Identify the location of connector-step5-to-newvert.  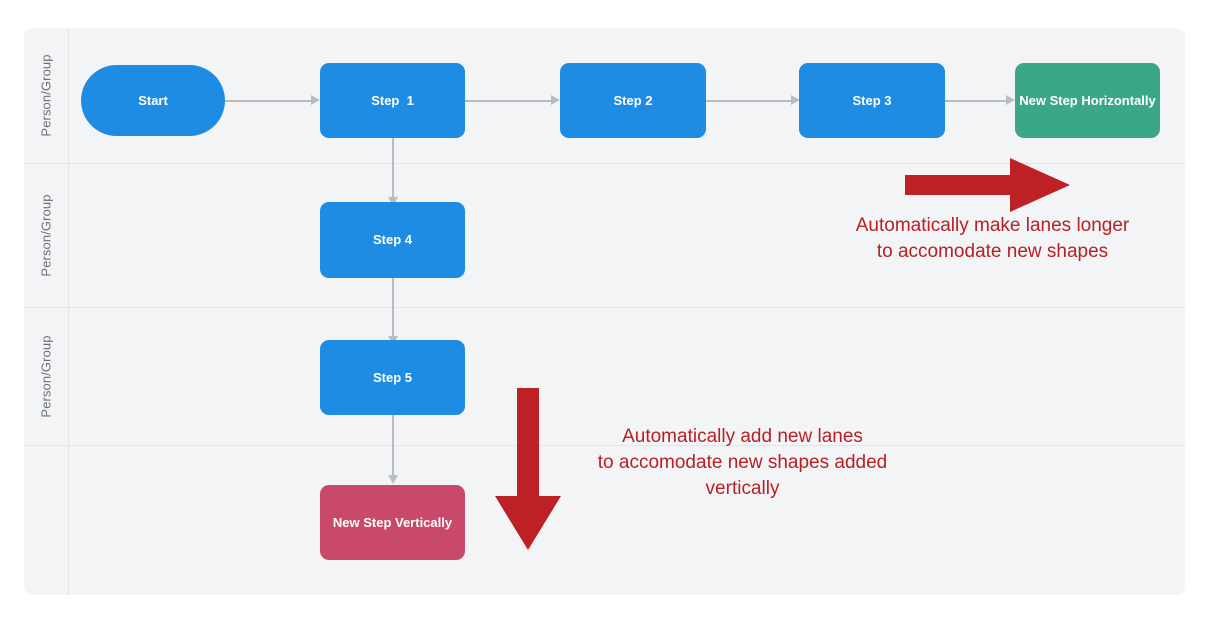
(393, 445).